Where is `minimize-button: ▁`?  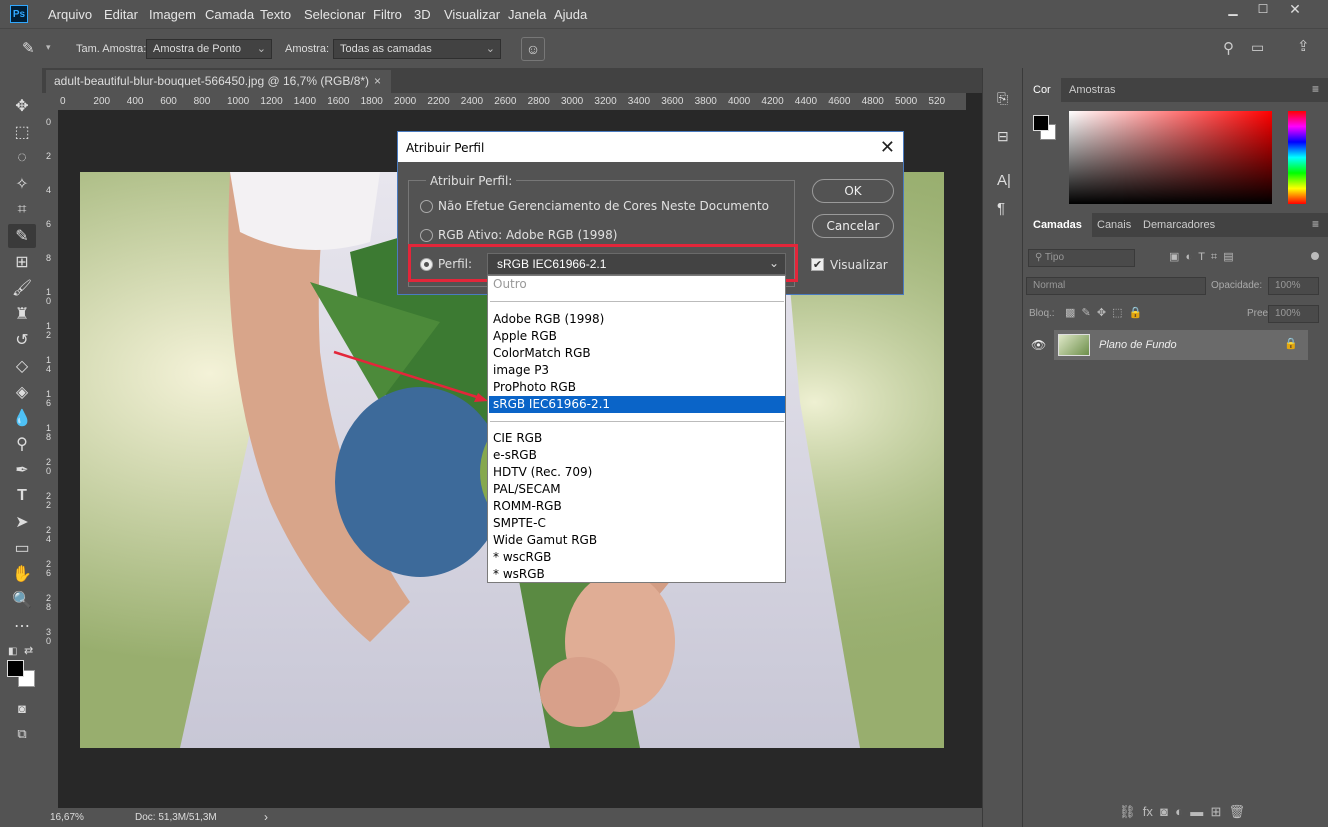
minimize-button: ▁ is located at coordinates (1233, 9).